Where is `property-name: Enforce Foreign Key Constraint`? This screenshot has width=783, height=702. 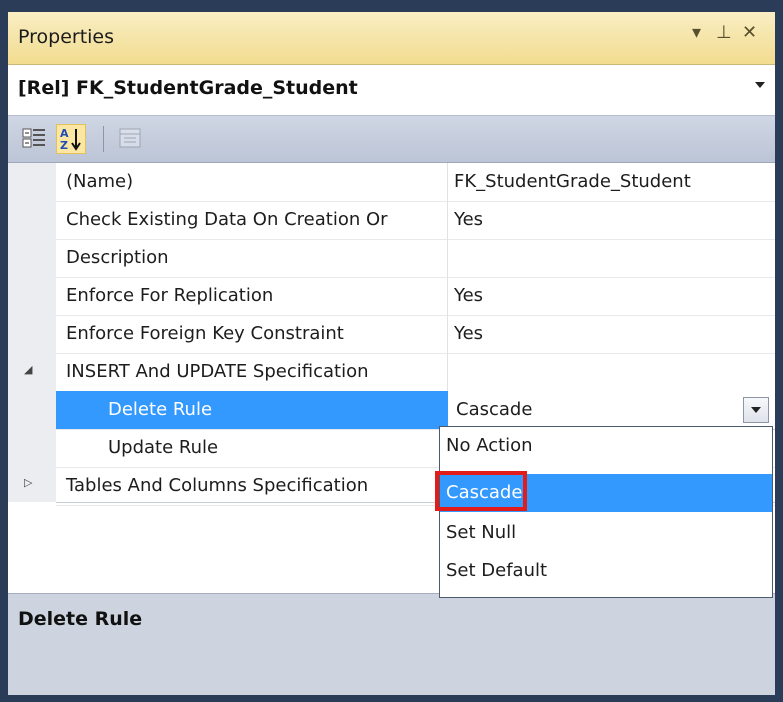
property-name: Enforce Foreign Key Constraint is located at coordinates (205, 333).